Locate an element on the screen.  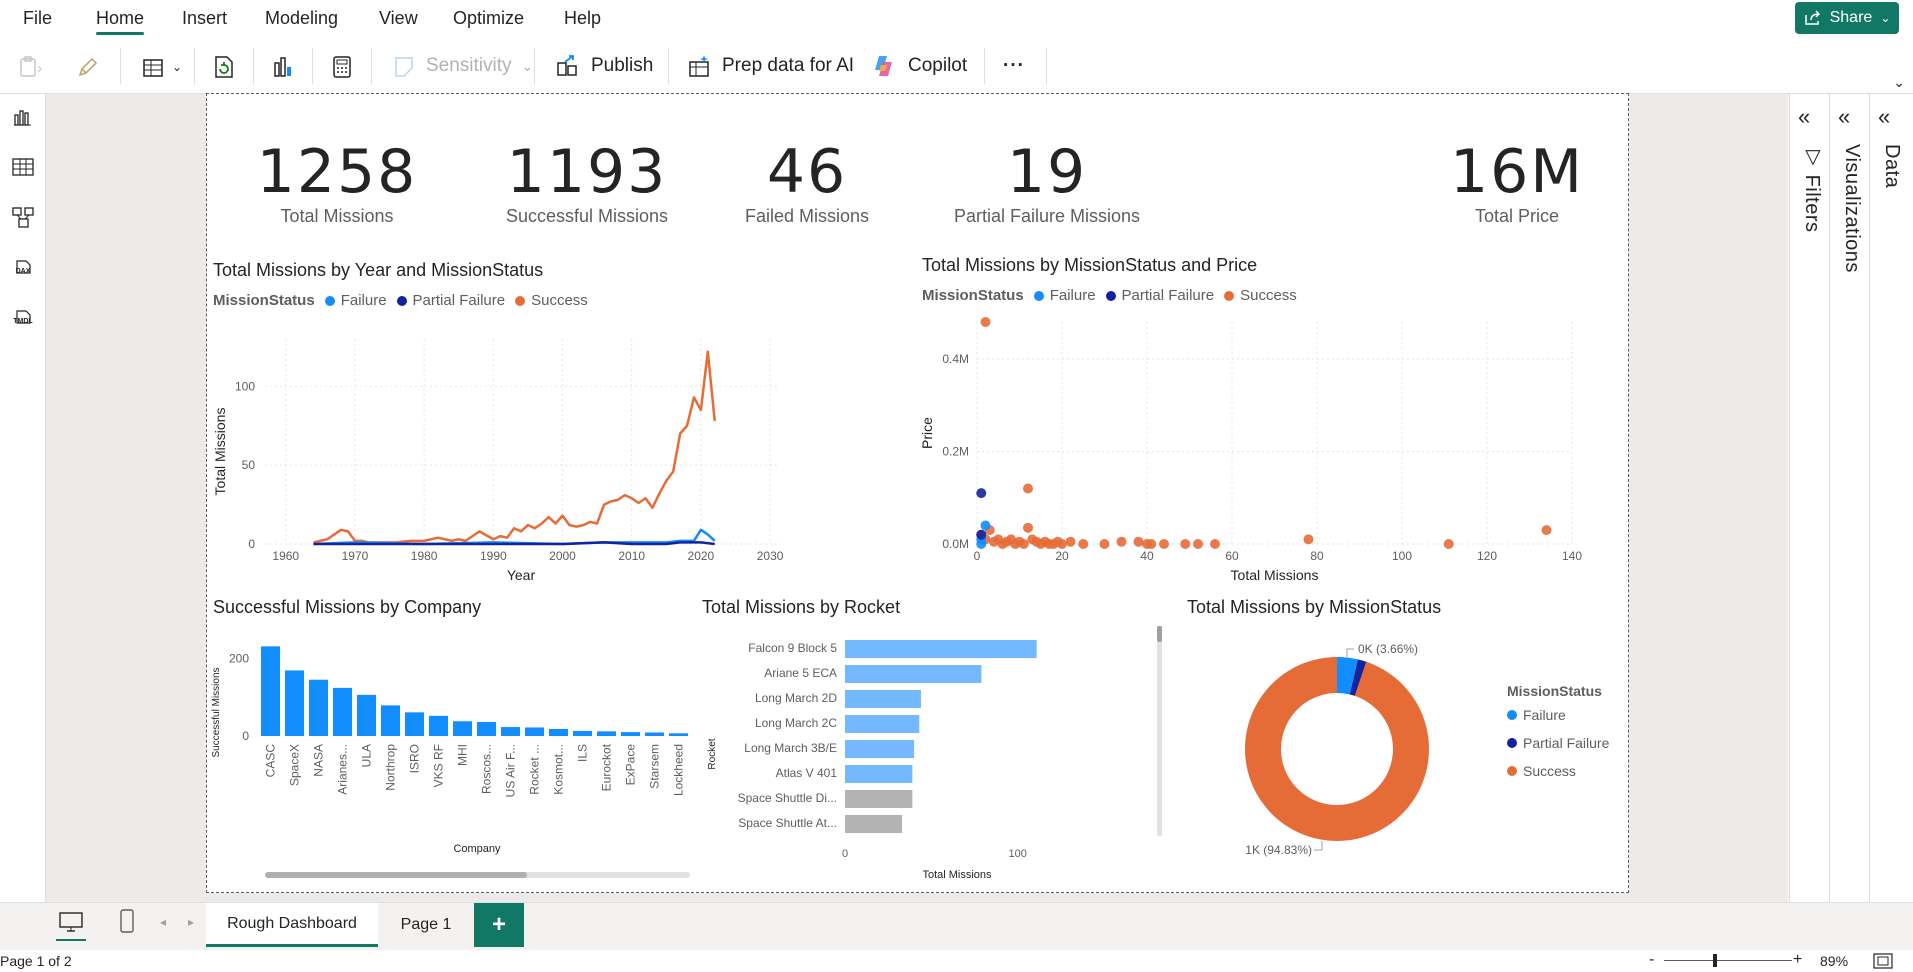
legend-marker is located at coordinates (329, 300).